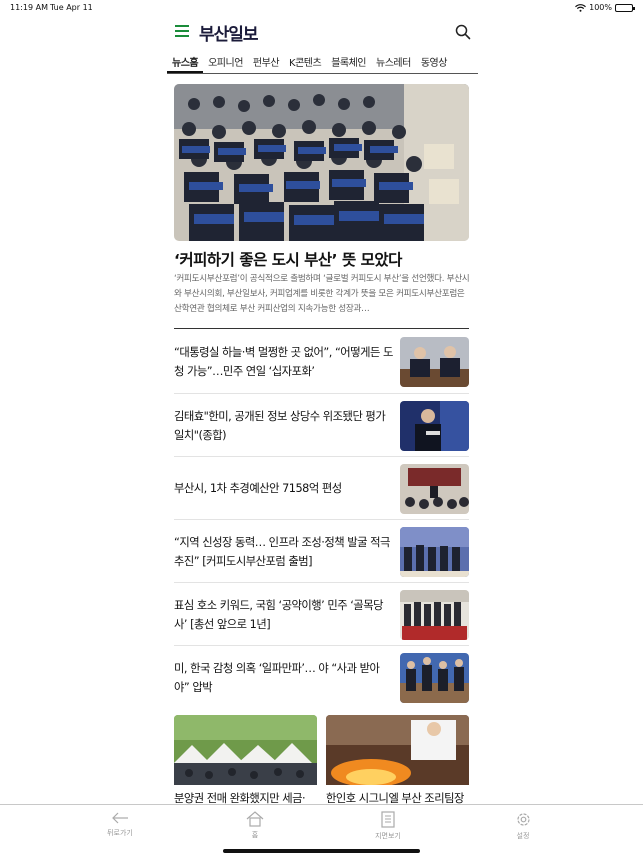 The height and width of the screenshot is (858, 643). I want to click on article-title: 김태효"한미, 공개된 정보 상당수 위조됐단 평가 일치"(종합), so click(280, 425).